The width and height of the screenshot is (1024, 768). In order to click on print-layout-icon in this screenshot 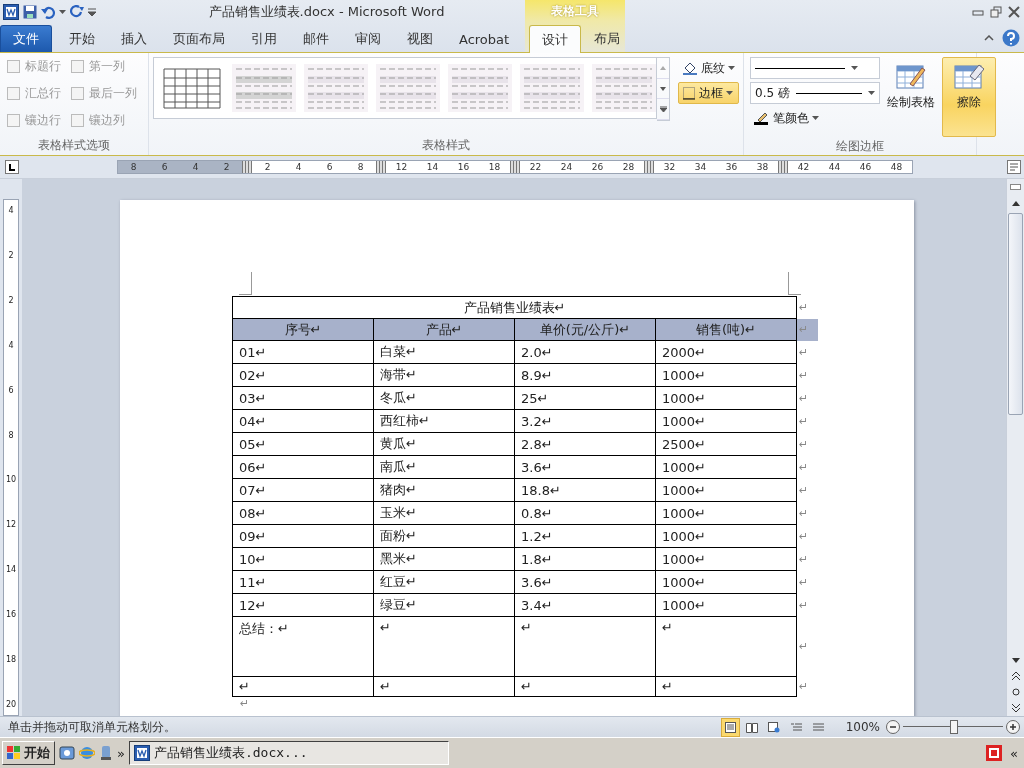, I will do `click(730, 727)`.